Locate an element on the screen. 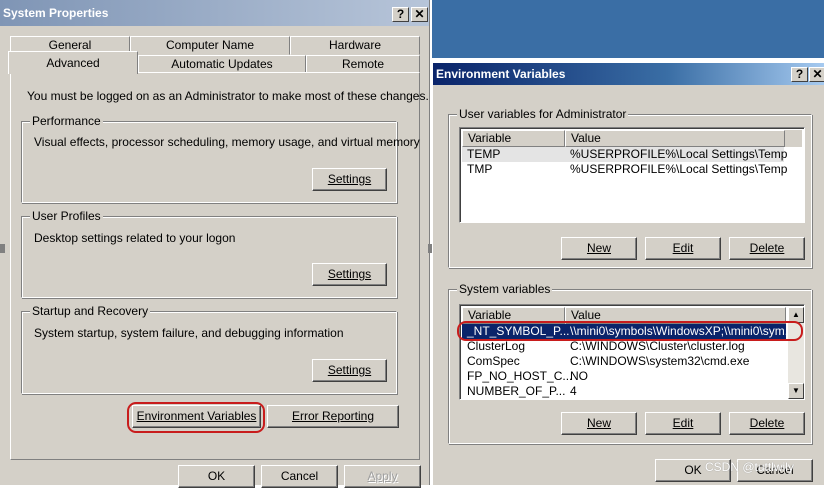 This screenshot has height=488, width=824. system-delete-button: Delete is located at coordinates (767, 423).